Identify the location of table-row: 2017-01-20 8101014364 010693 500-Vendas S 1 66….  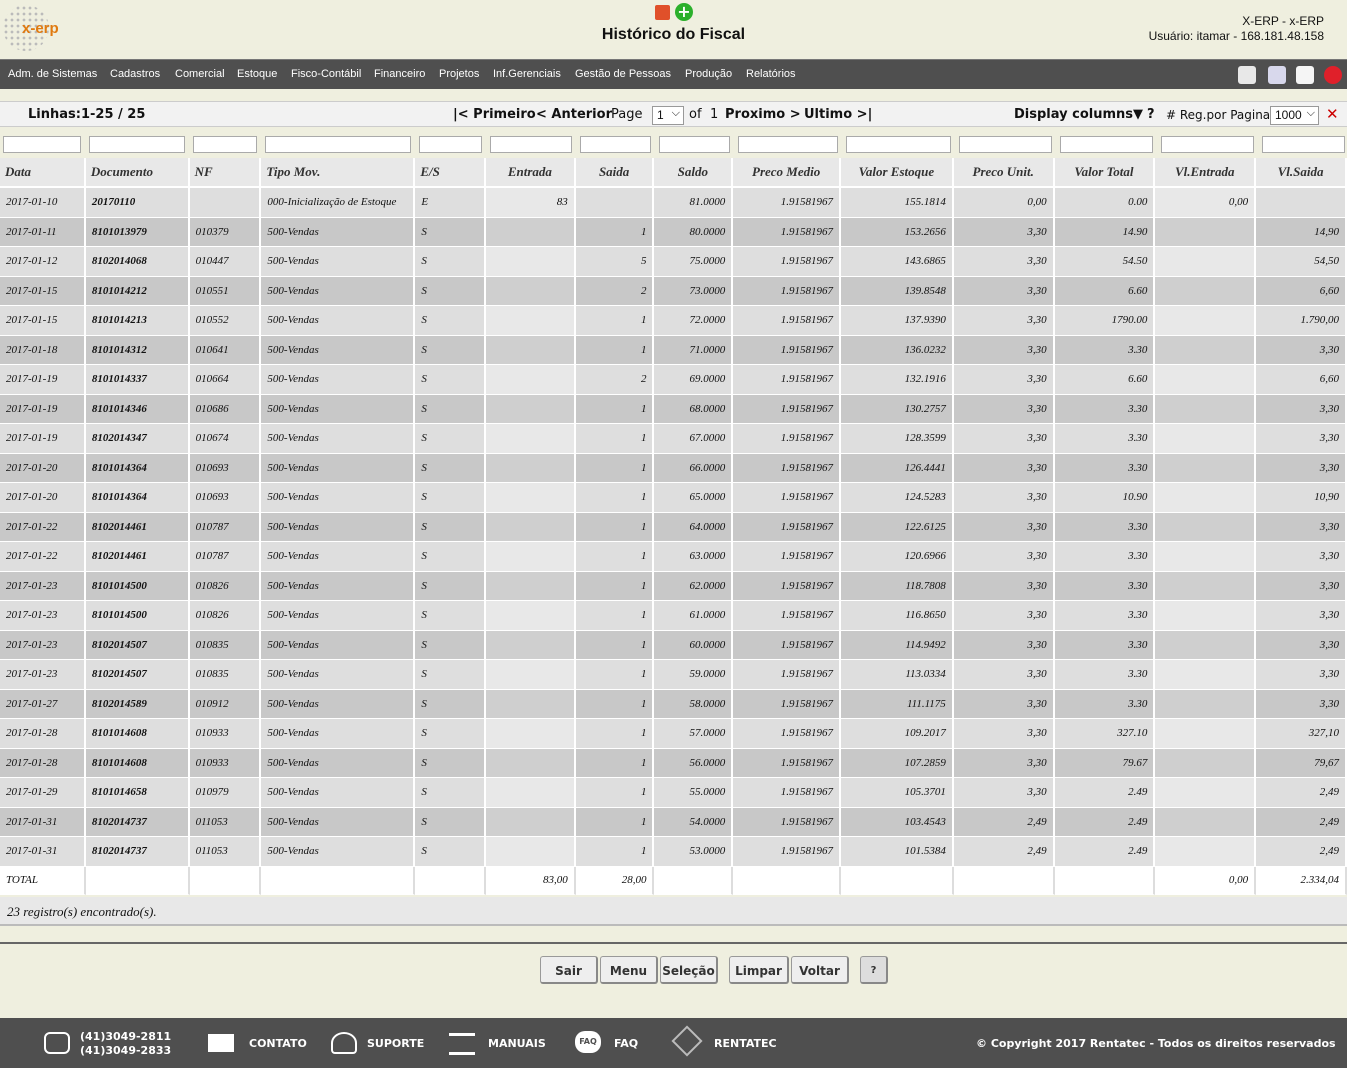
(673, 468).